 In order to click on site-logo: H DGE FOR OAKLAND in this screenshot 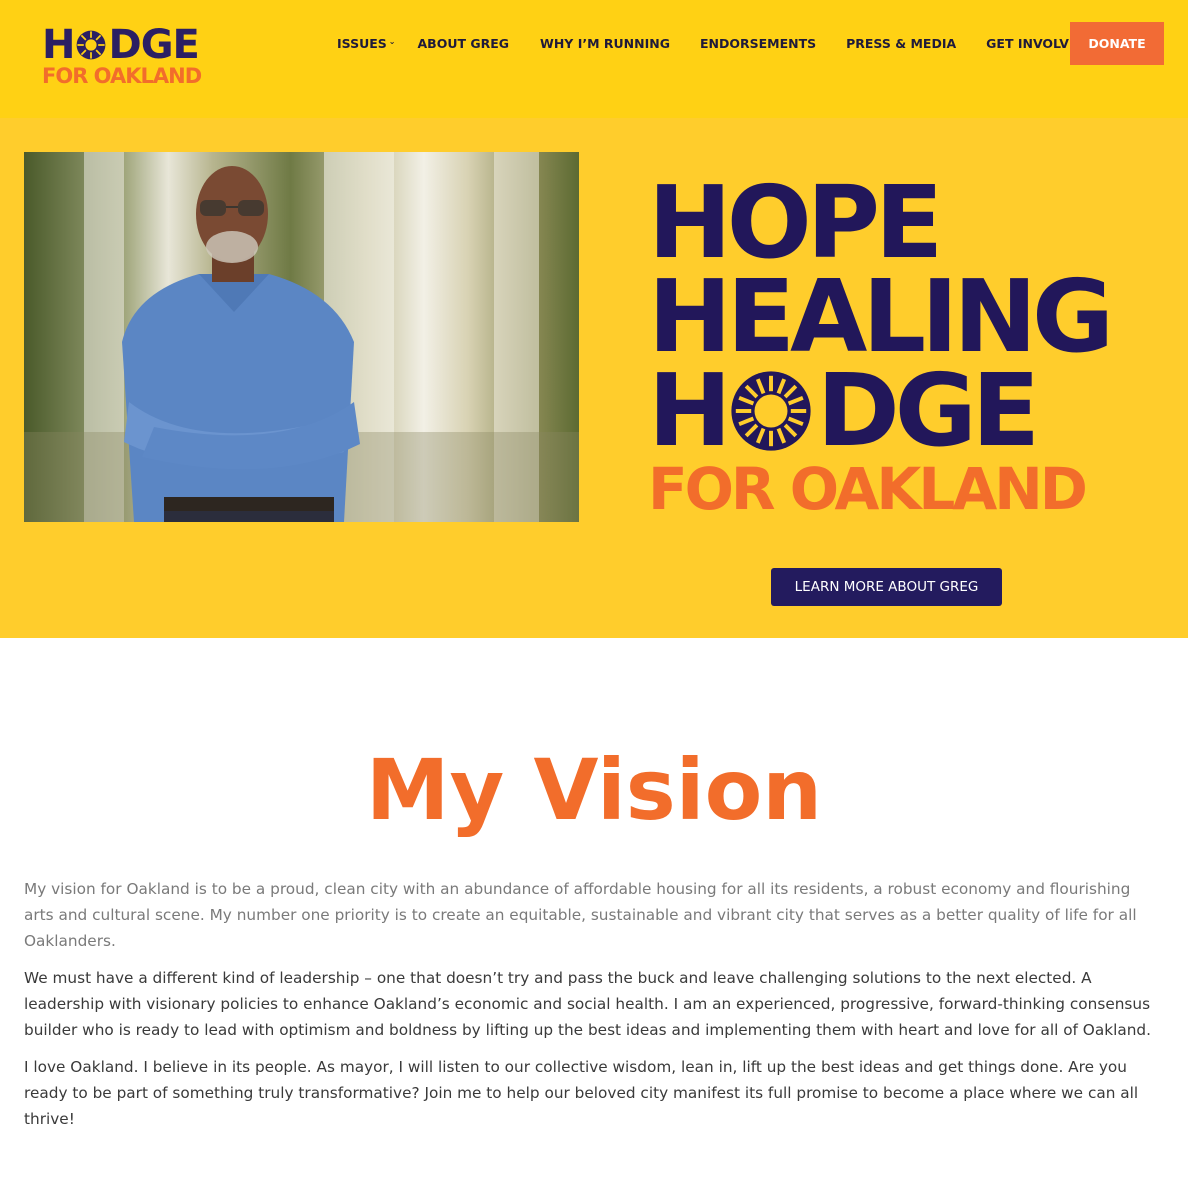, I will do `click(127, 57)`.